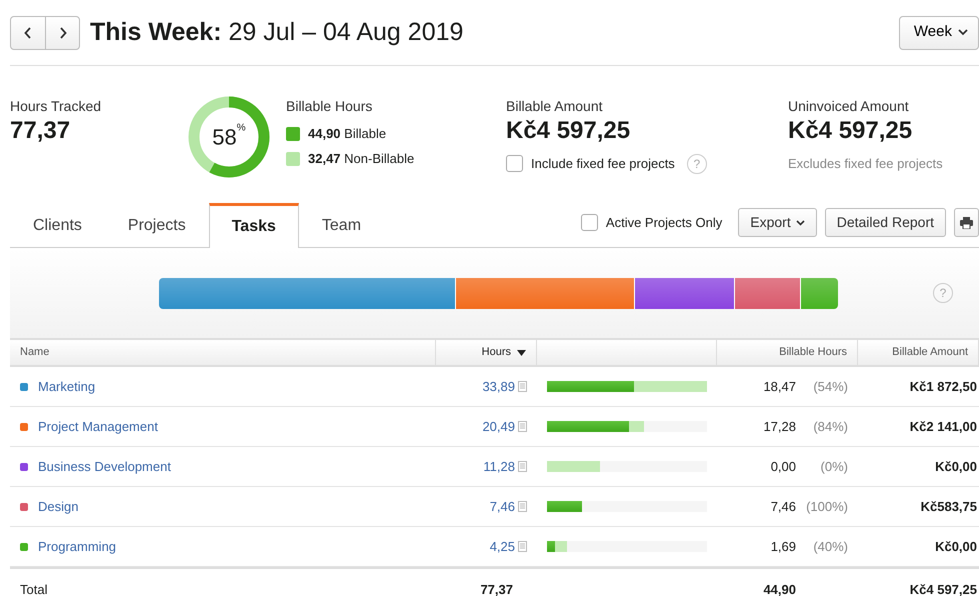 The image size is (979, 596). Describe the element at coordinates (341, 225) in the screenshot. I see `tab: Team` at that location.